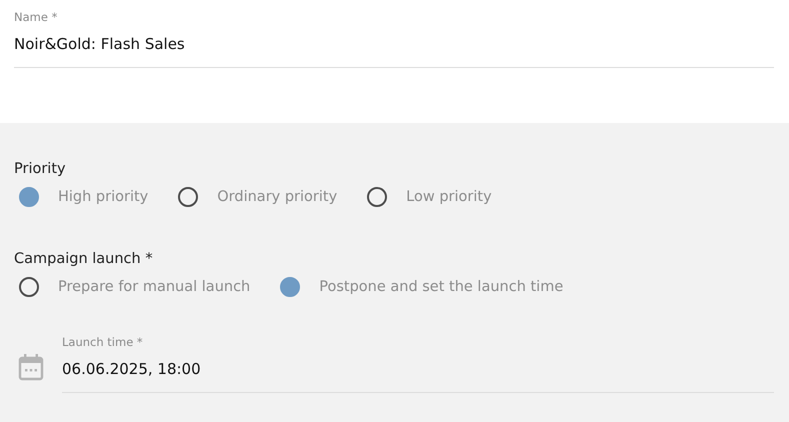 This screenshot has height=422, width=789. Describe the element at coordinates (102, 342) in the screenshot. I see `field-label: Launch time *` at that location.